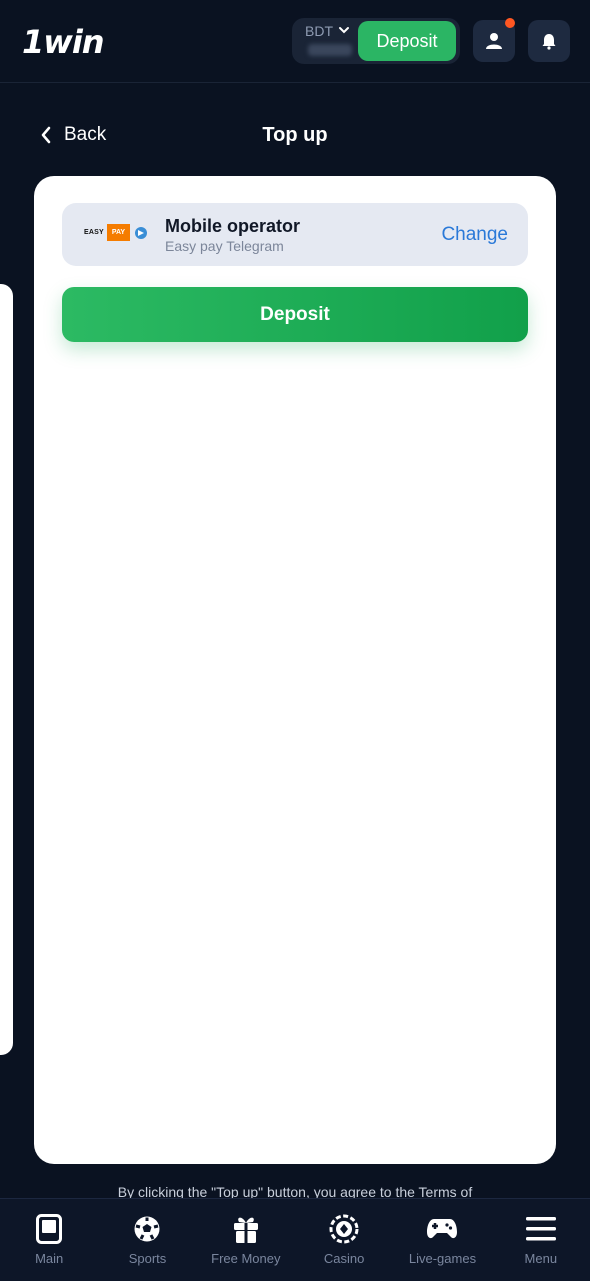 This screenshot has width=590, height=1281. I want to click on back-button: Back, so click(73, 135).